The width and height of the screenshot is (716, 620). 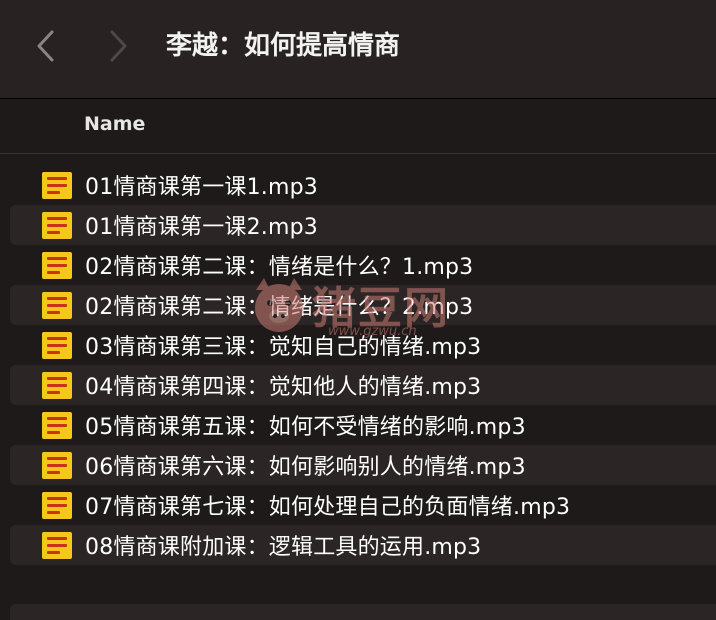 What do you see at coordinates (114, 124) in the screenshot?
I see `column-header-name: Name` at bounding box center [114, 124].